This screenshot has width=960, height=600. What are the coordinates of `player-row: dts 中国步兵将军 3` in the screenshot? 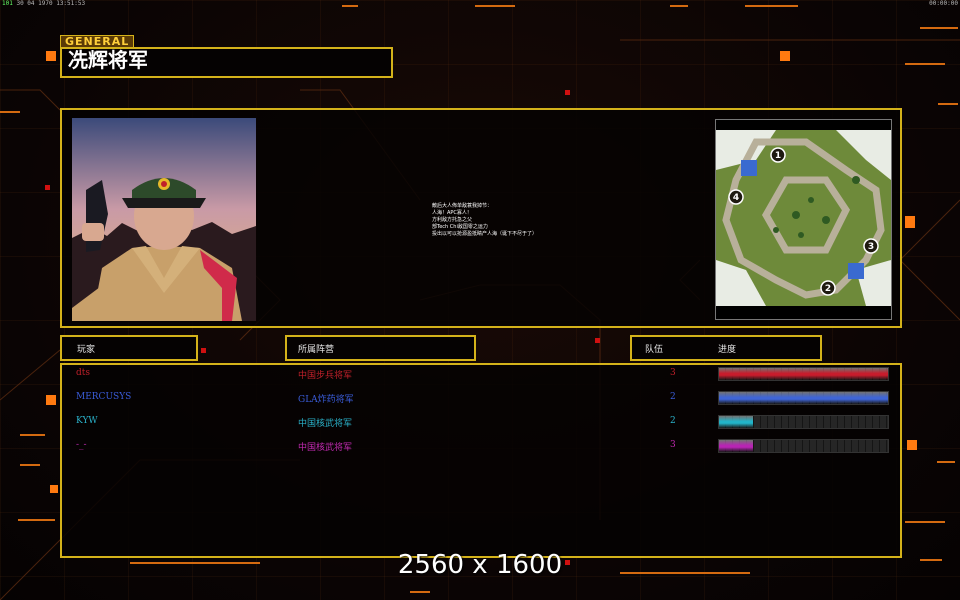 It's located at (481, 376).